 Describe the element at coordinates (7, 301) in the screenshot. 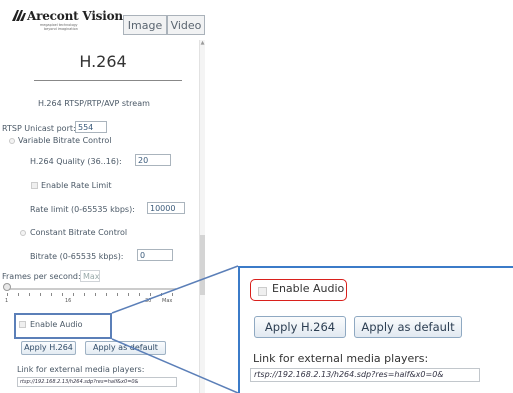

I see `slider-min-label: 1` at that location.